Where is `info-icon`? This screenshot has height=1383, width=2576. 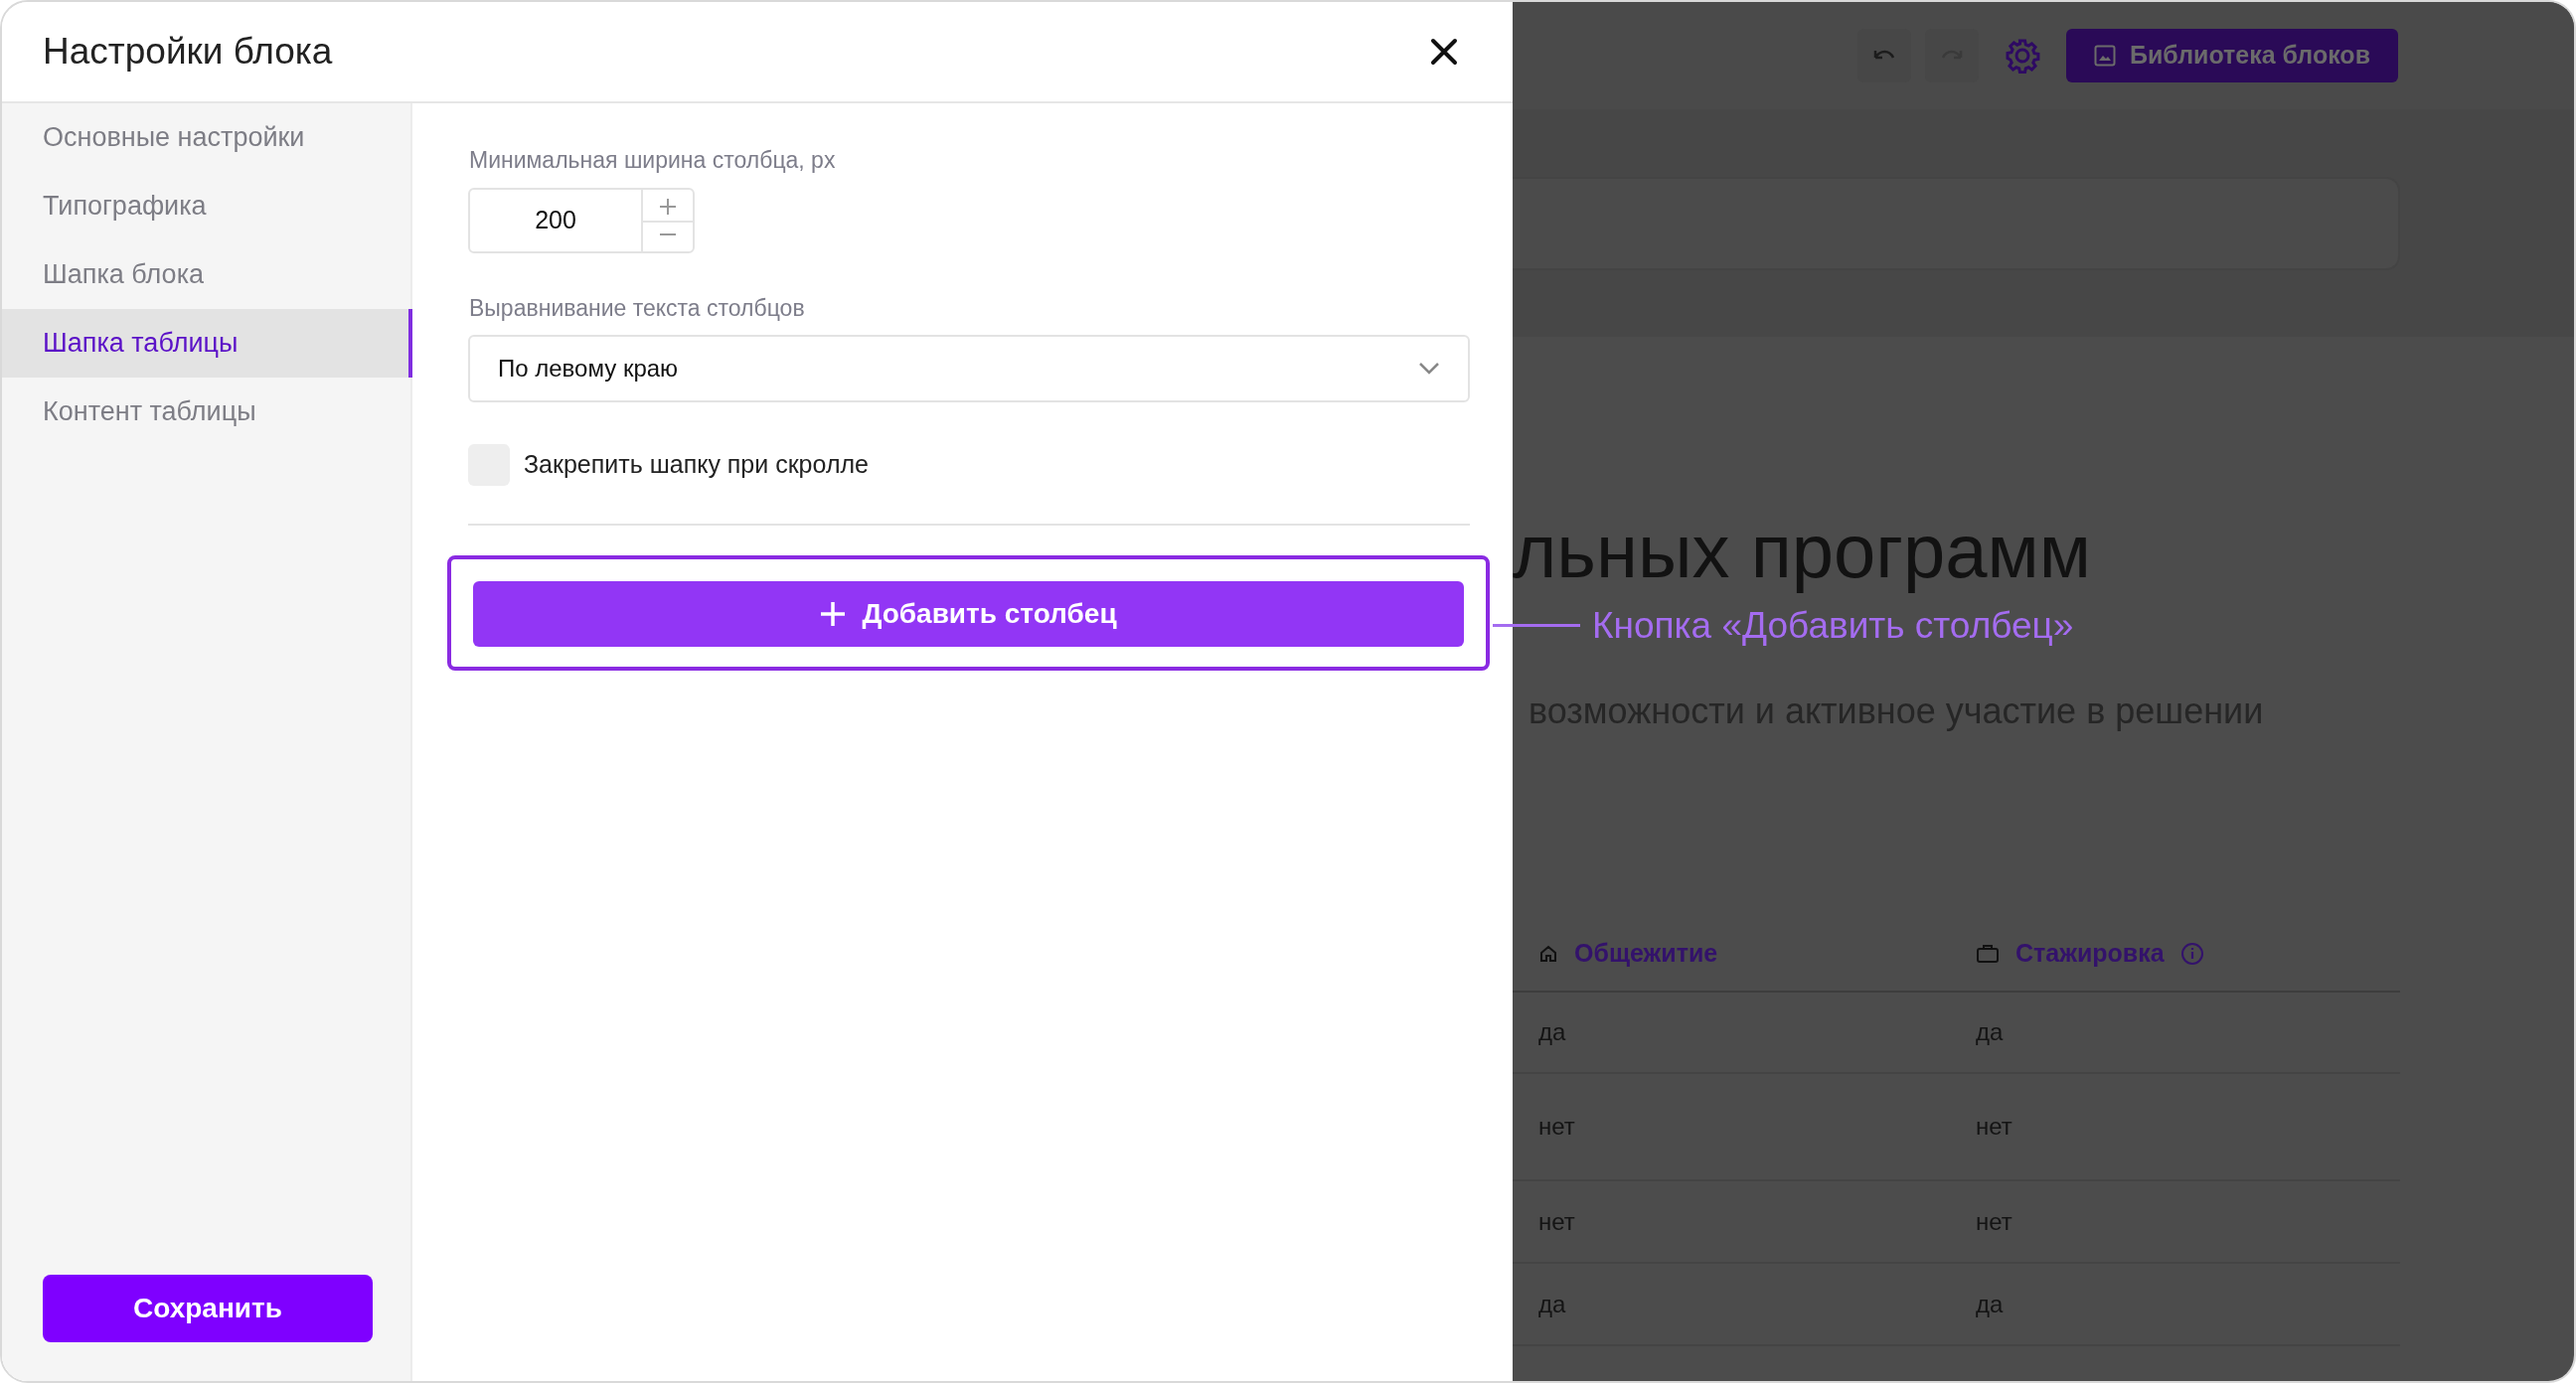 info-icon is located at coordinates (2191, 954).